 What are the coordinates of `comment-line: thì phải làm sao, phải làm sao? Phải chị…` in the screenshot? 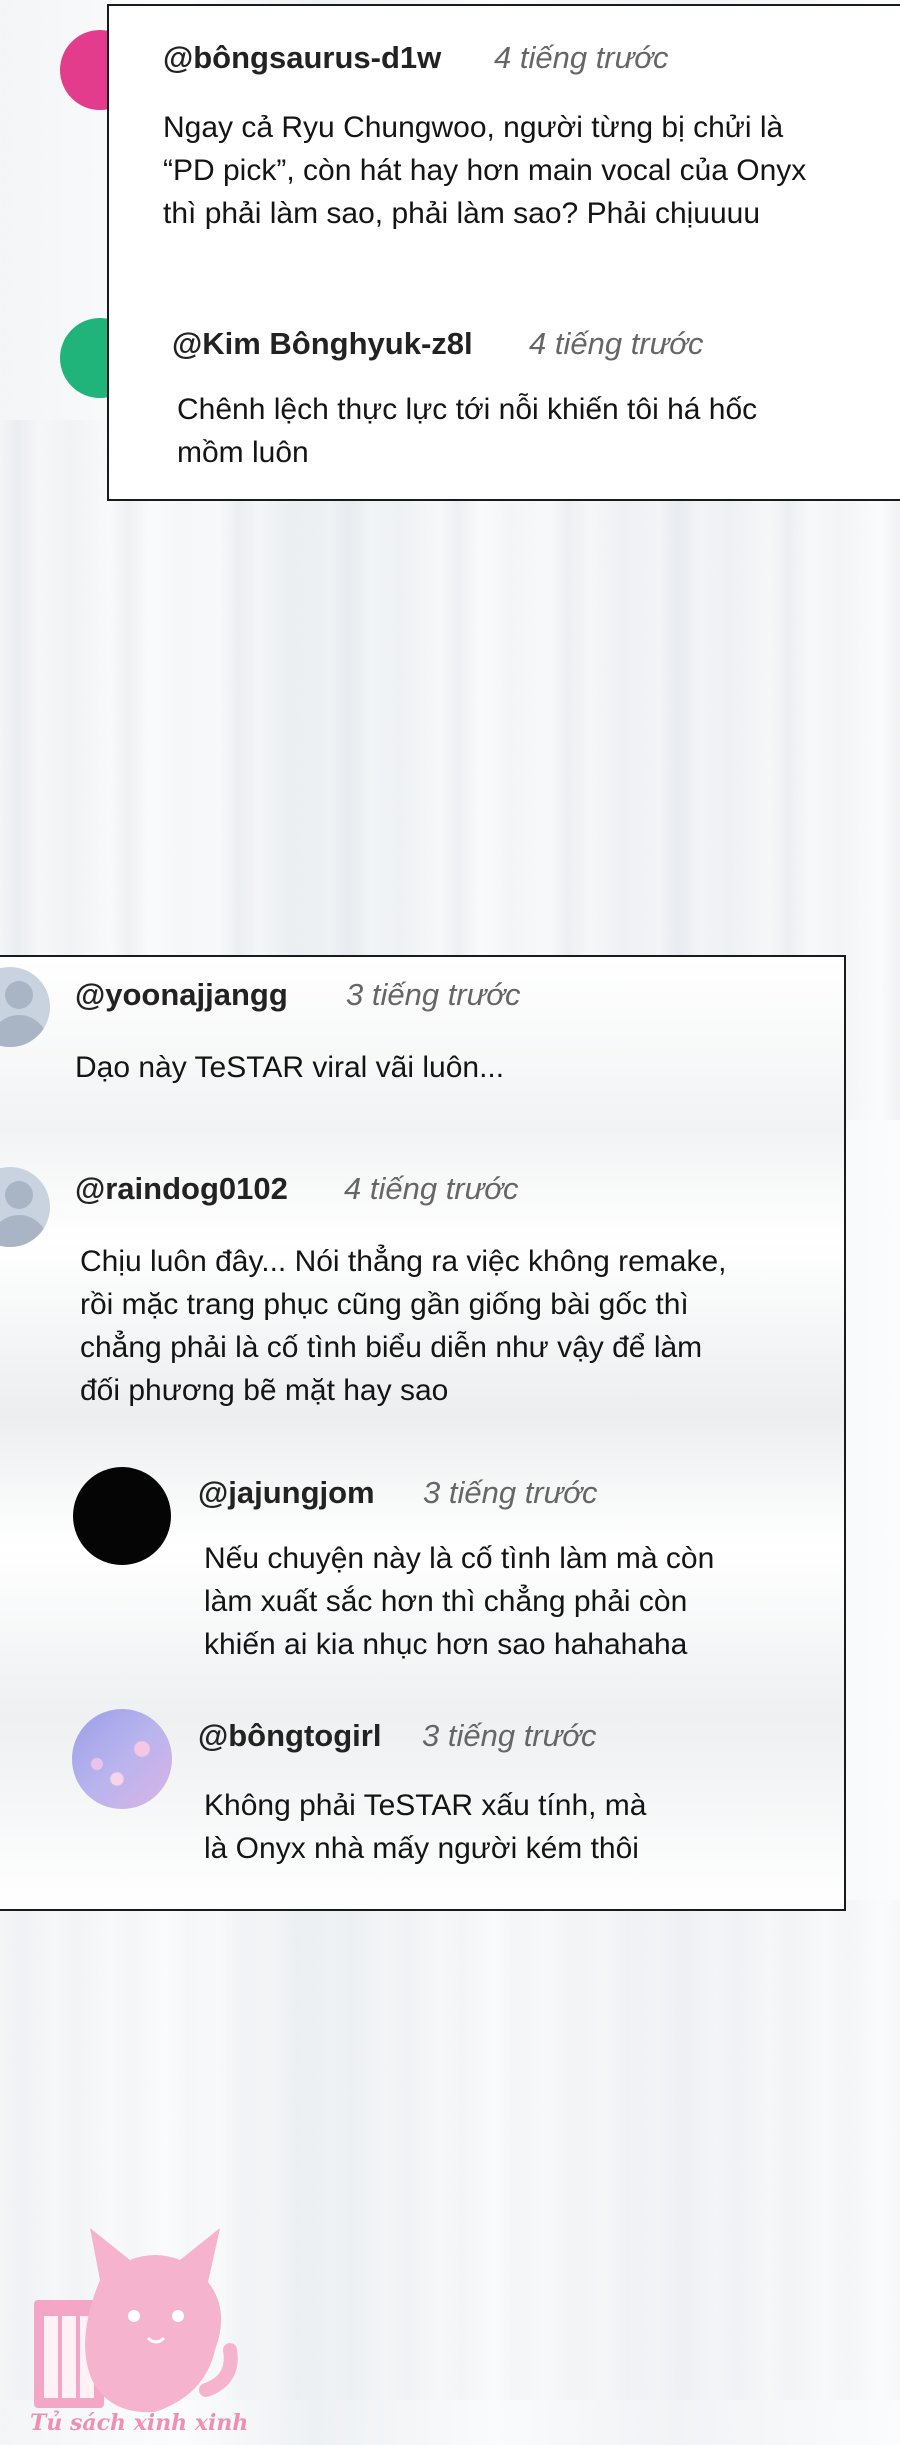 It's located at (462, 213).